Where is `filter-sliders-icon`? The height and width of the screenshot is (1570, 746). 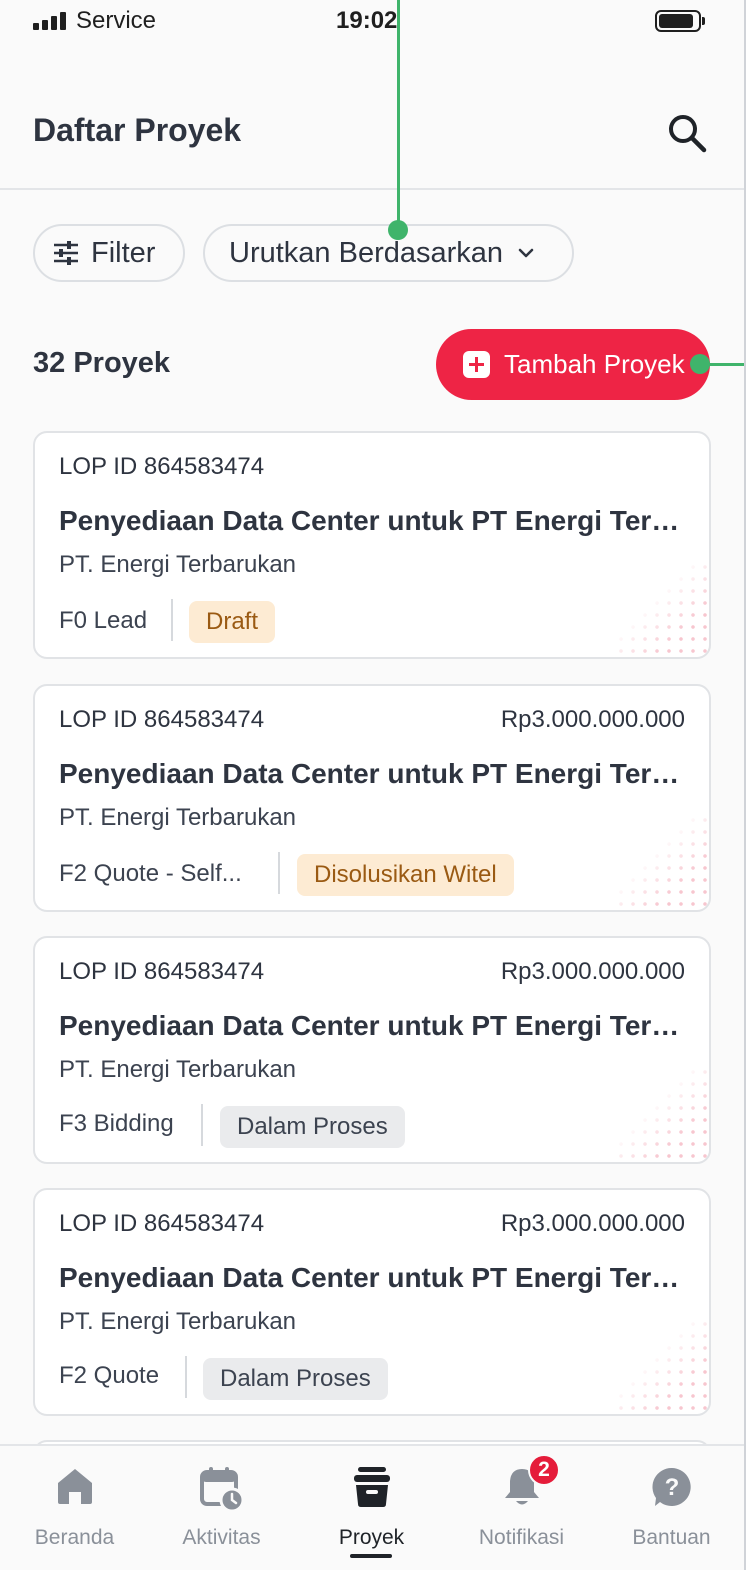
filter-sliders-icon is located at coordinates (66, 253).